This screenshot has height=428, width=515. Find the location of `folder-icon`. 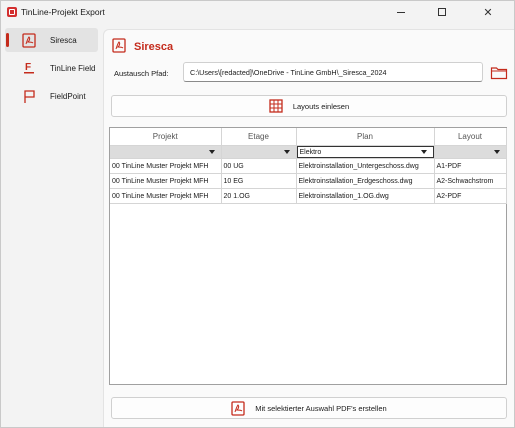

folder-icon is located at coordinates (499, 73).